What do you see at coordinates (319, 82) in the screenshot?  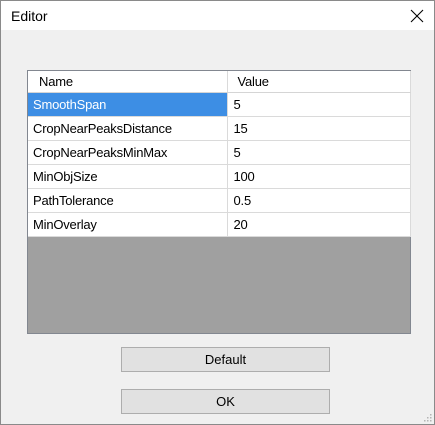 I see `column-header-value: Value` at bounding box center [319, 82].